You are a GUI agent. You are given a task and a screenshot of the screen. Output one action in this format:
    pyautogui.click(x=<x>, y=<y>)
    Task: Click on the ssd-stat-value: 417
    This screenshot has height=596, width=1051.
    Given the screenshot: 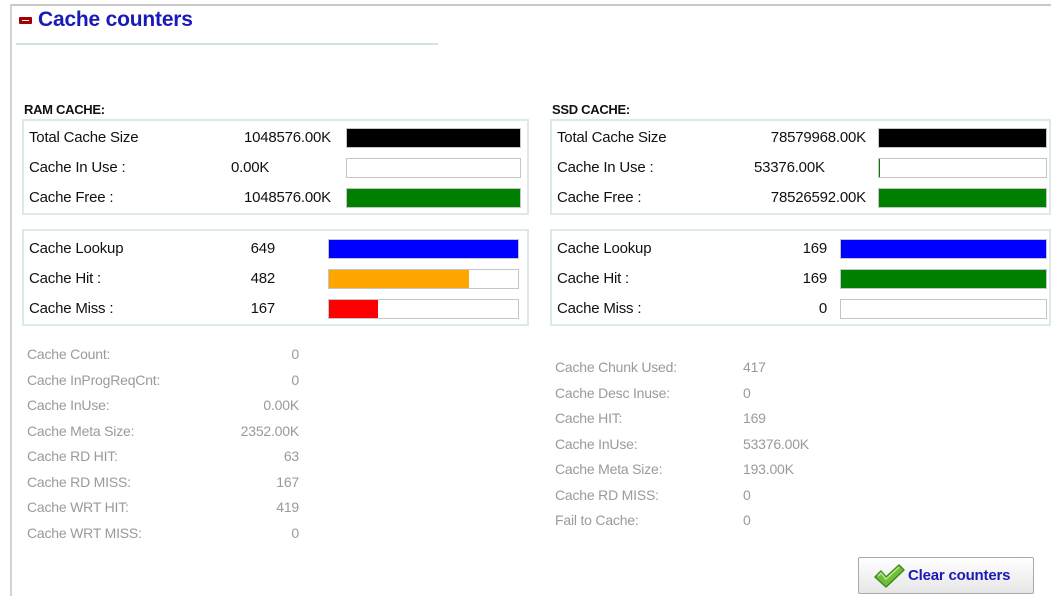 What is the action you would take?
    pyautogui.click(x=754, y=367)
    